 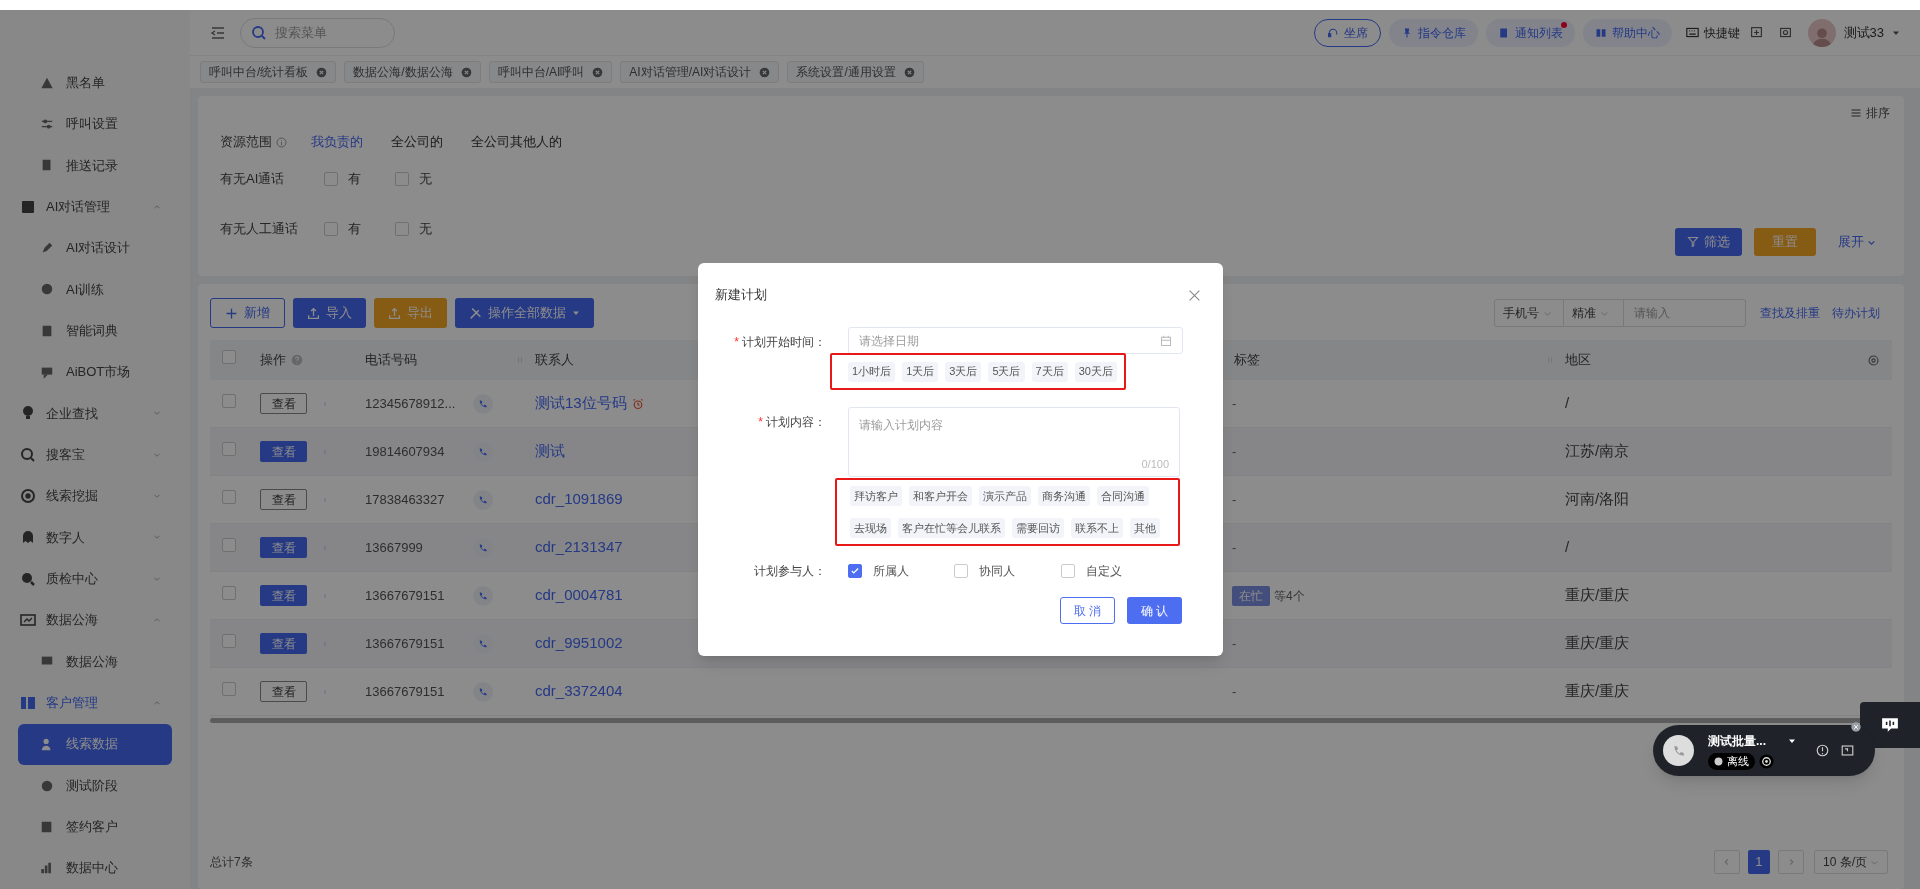 What do you see at coordinates (218, 32) in the screenshot?
I see `menu-fold-icon` at bounding box center [218, 32].